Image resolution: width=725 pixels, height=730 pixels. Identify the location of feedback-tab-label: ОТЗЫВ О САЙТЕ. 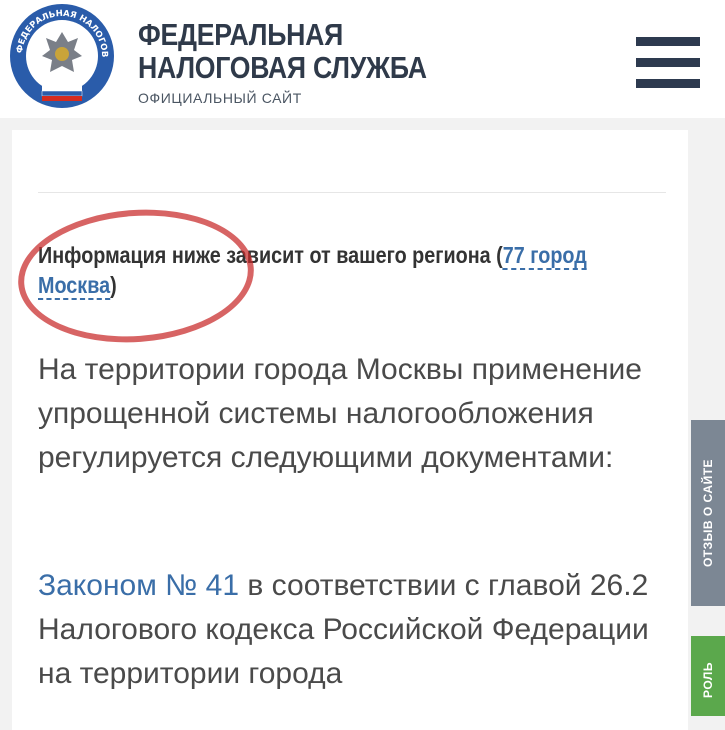
(708, 513).